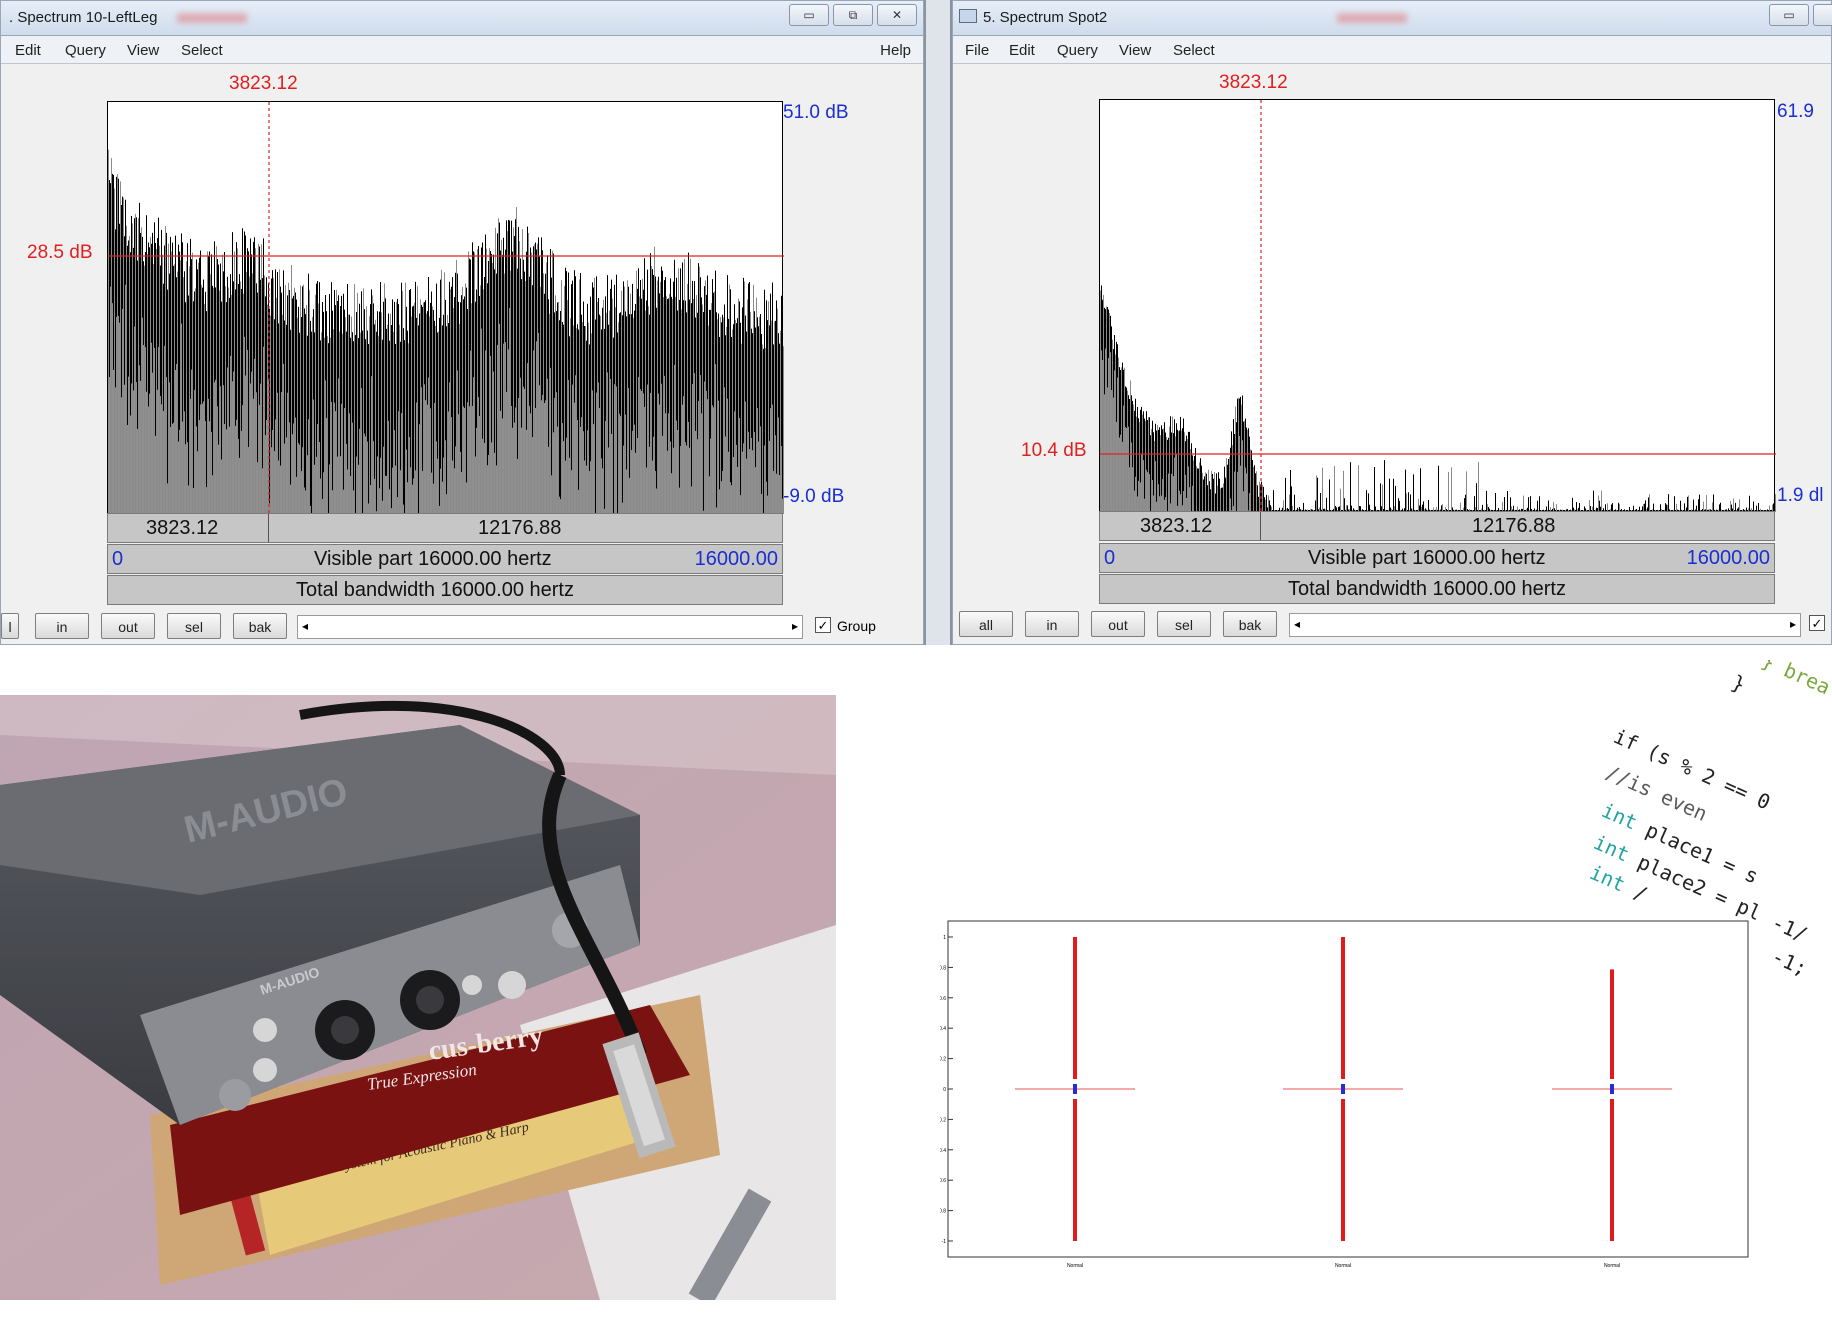 This screenshot has height=1322, width=1832. I want to click on cursor-db-label: 10.4 dB, so click(1054, 450).